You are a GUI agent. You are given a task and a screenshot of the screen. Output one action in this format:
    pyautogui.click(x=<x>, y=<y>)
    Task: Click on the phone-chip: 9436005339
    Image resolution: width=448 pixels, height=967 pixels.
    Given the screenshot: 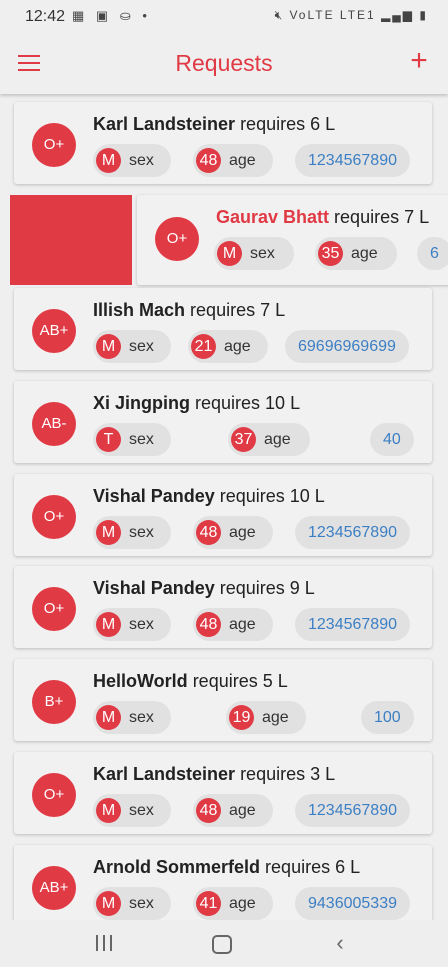 What is the action you would take?
    pyautogui.click(x=352, y=903)
    